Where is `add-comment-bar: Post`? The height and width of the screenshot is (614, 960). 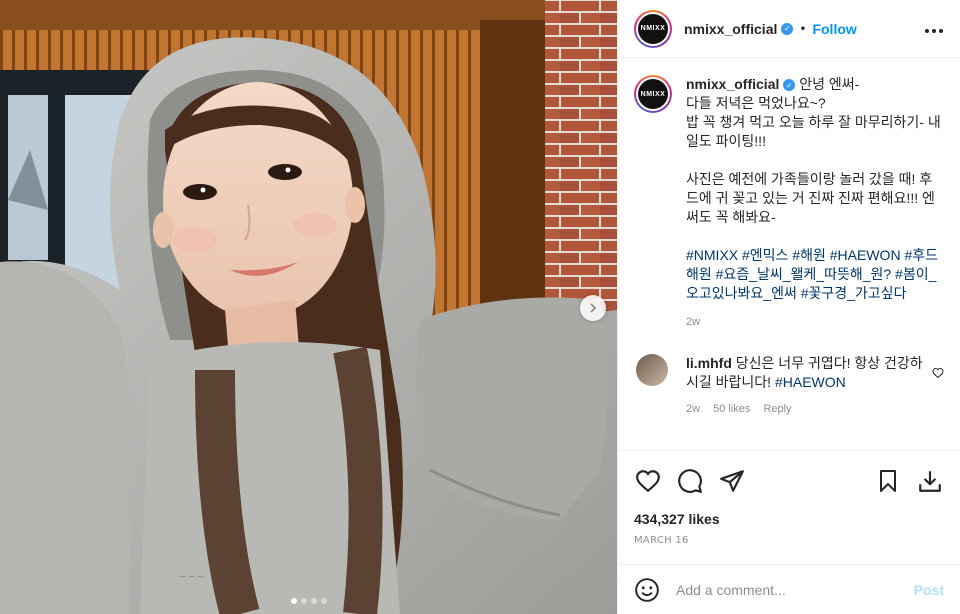 add-comment-bar: Post is located at coordinates (789, 589).